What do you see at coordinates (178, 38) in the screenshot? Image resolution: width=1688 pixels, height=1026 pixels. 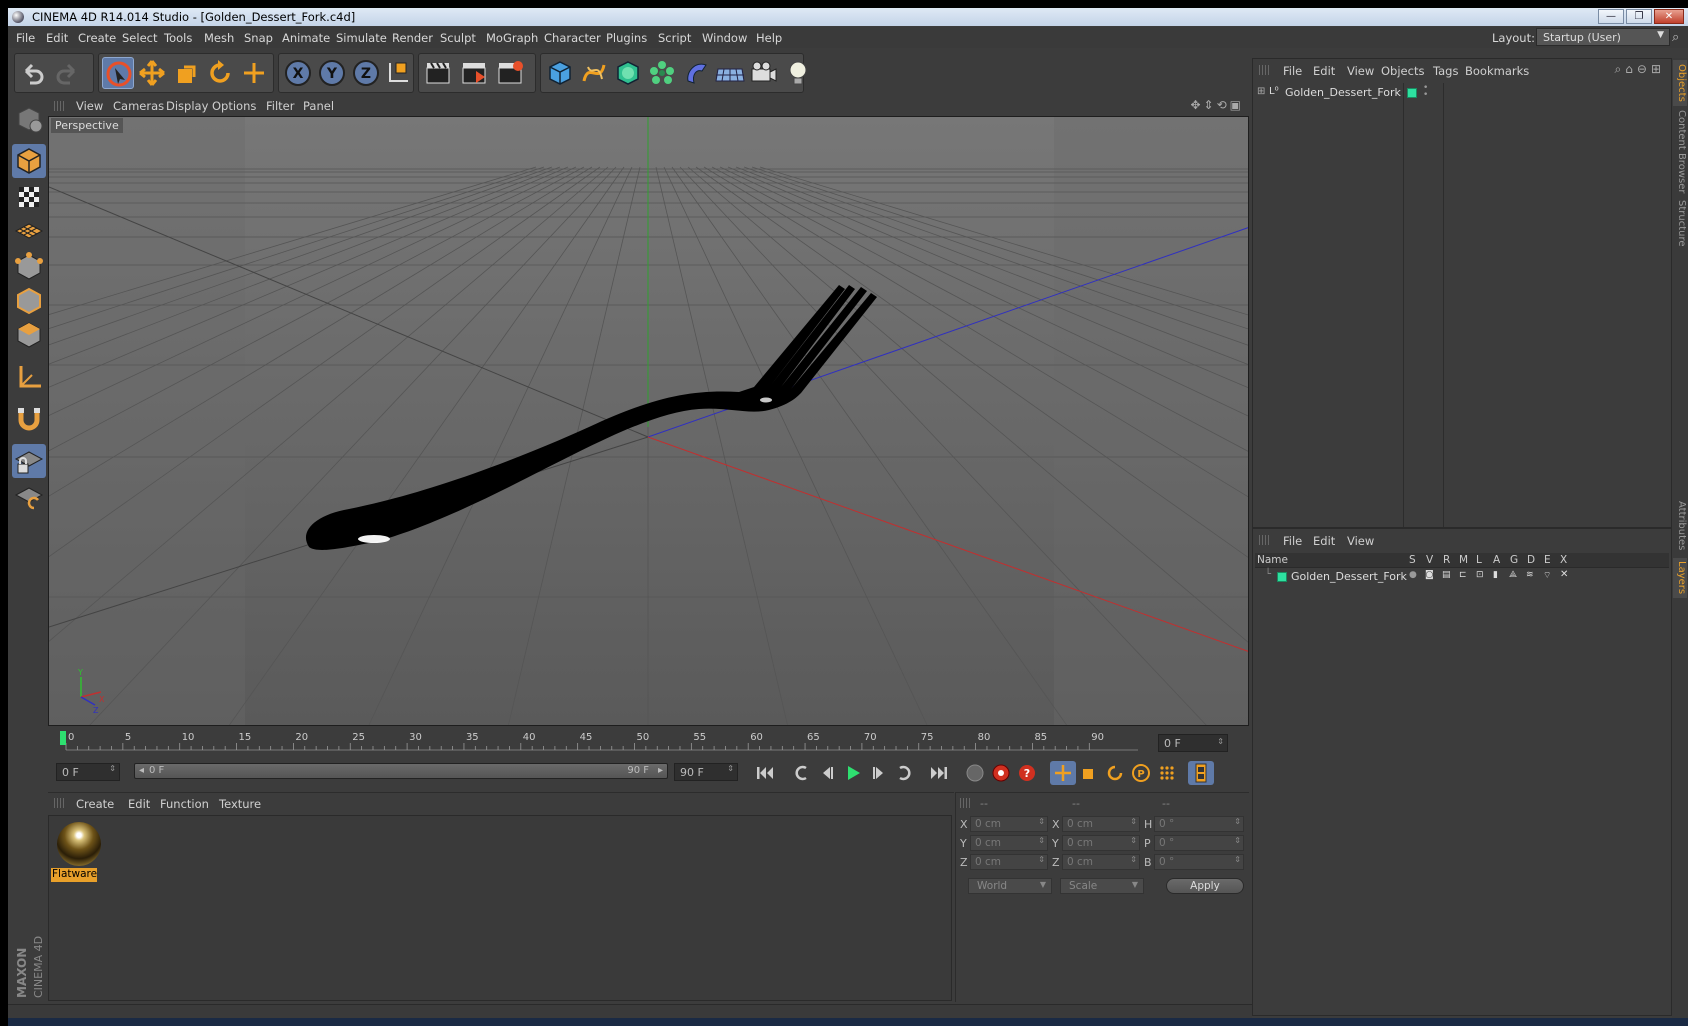 I see `menu-tools: Tools` at bounding box center [178, 38].